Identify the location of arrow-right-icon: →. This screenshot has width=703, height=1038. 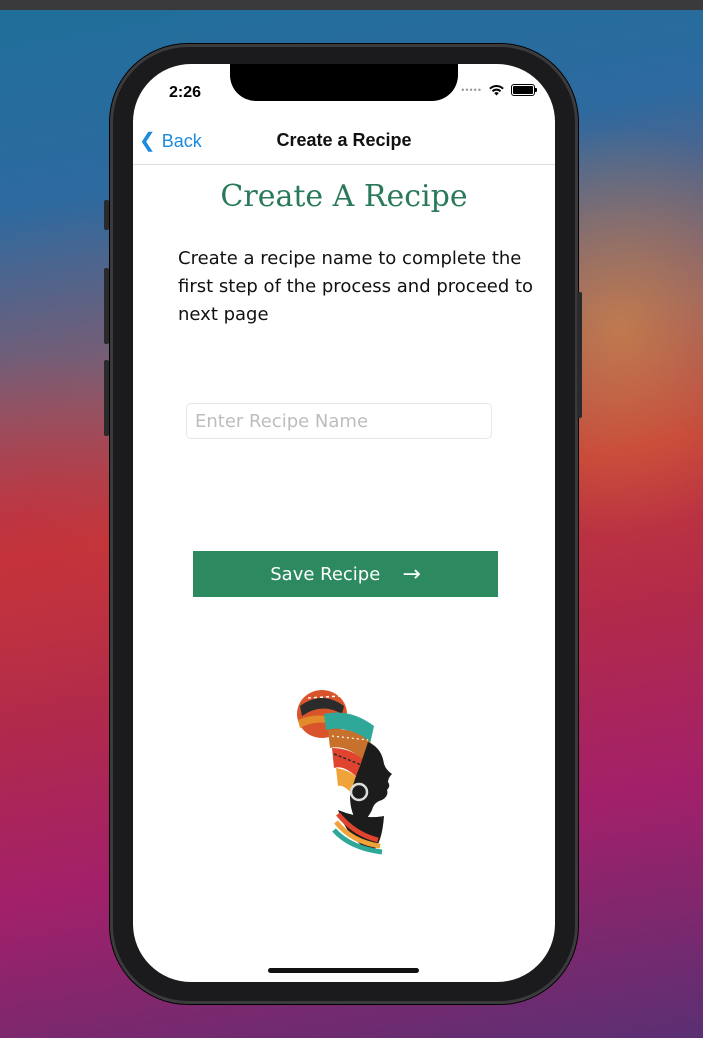
(411, 574).